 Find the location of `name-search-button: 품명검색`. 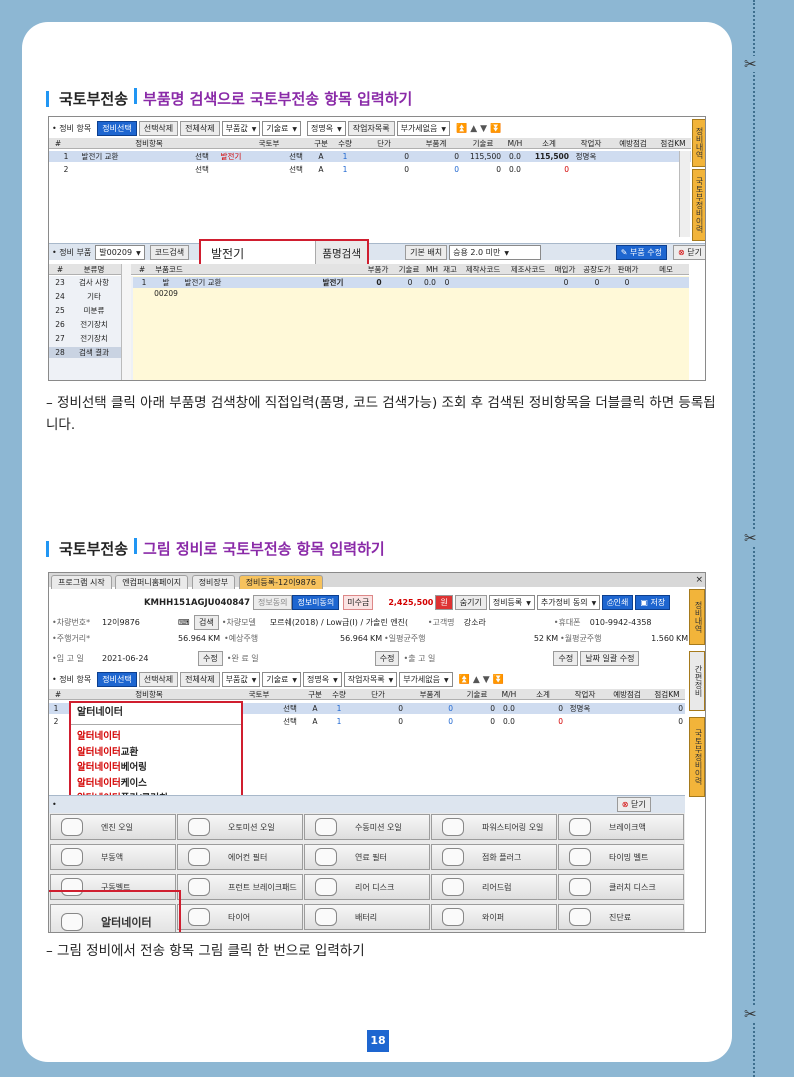

name-search-button: 품명검색 is located at coordinates (341, 253).